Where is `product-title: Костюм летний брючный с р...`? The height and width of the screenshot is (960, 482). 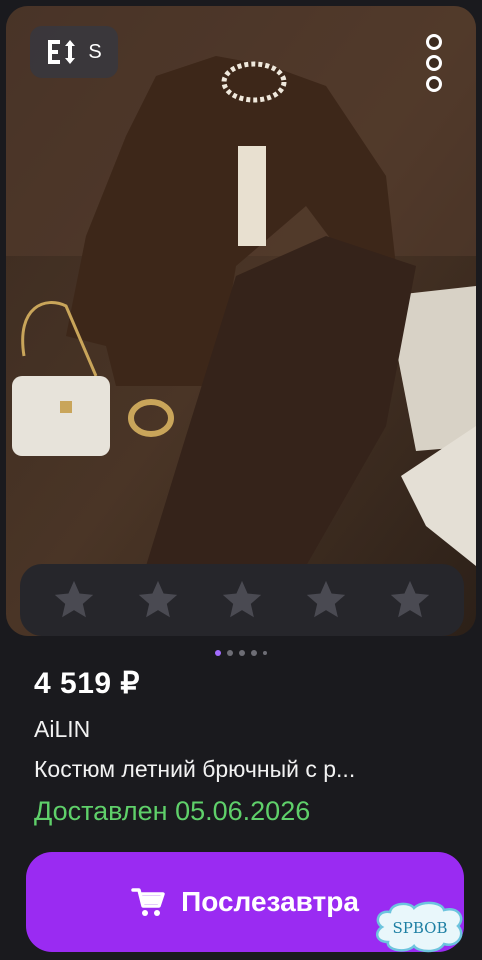
product-title: Костюм летний брючный с р... is located at coordinates (194, 769).